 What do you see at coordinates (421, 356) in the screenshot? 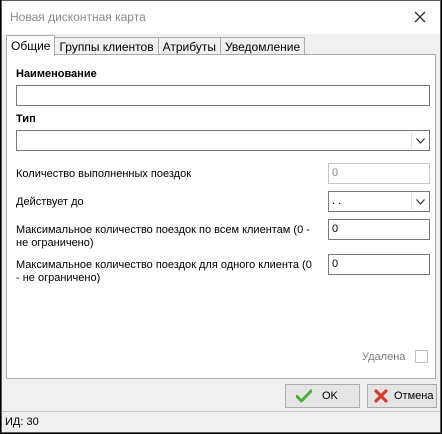
I see `deleted-checkbox` at bounding box center [421, 356].